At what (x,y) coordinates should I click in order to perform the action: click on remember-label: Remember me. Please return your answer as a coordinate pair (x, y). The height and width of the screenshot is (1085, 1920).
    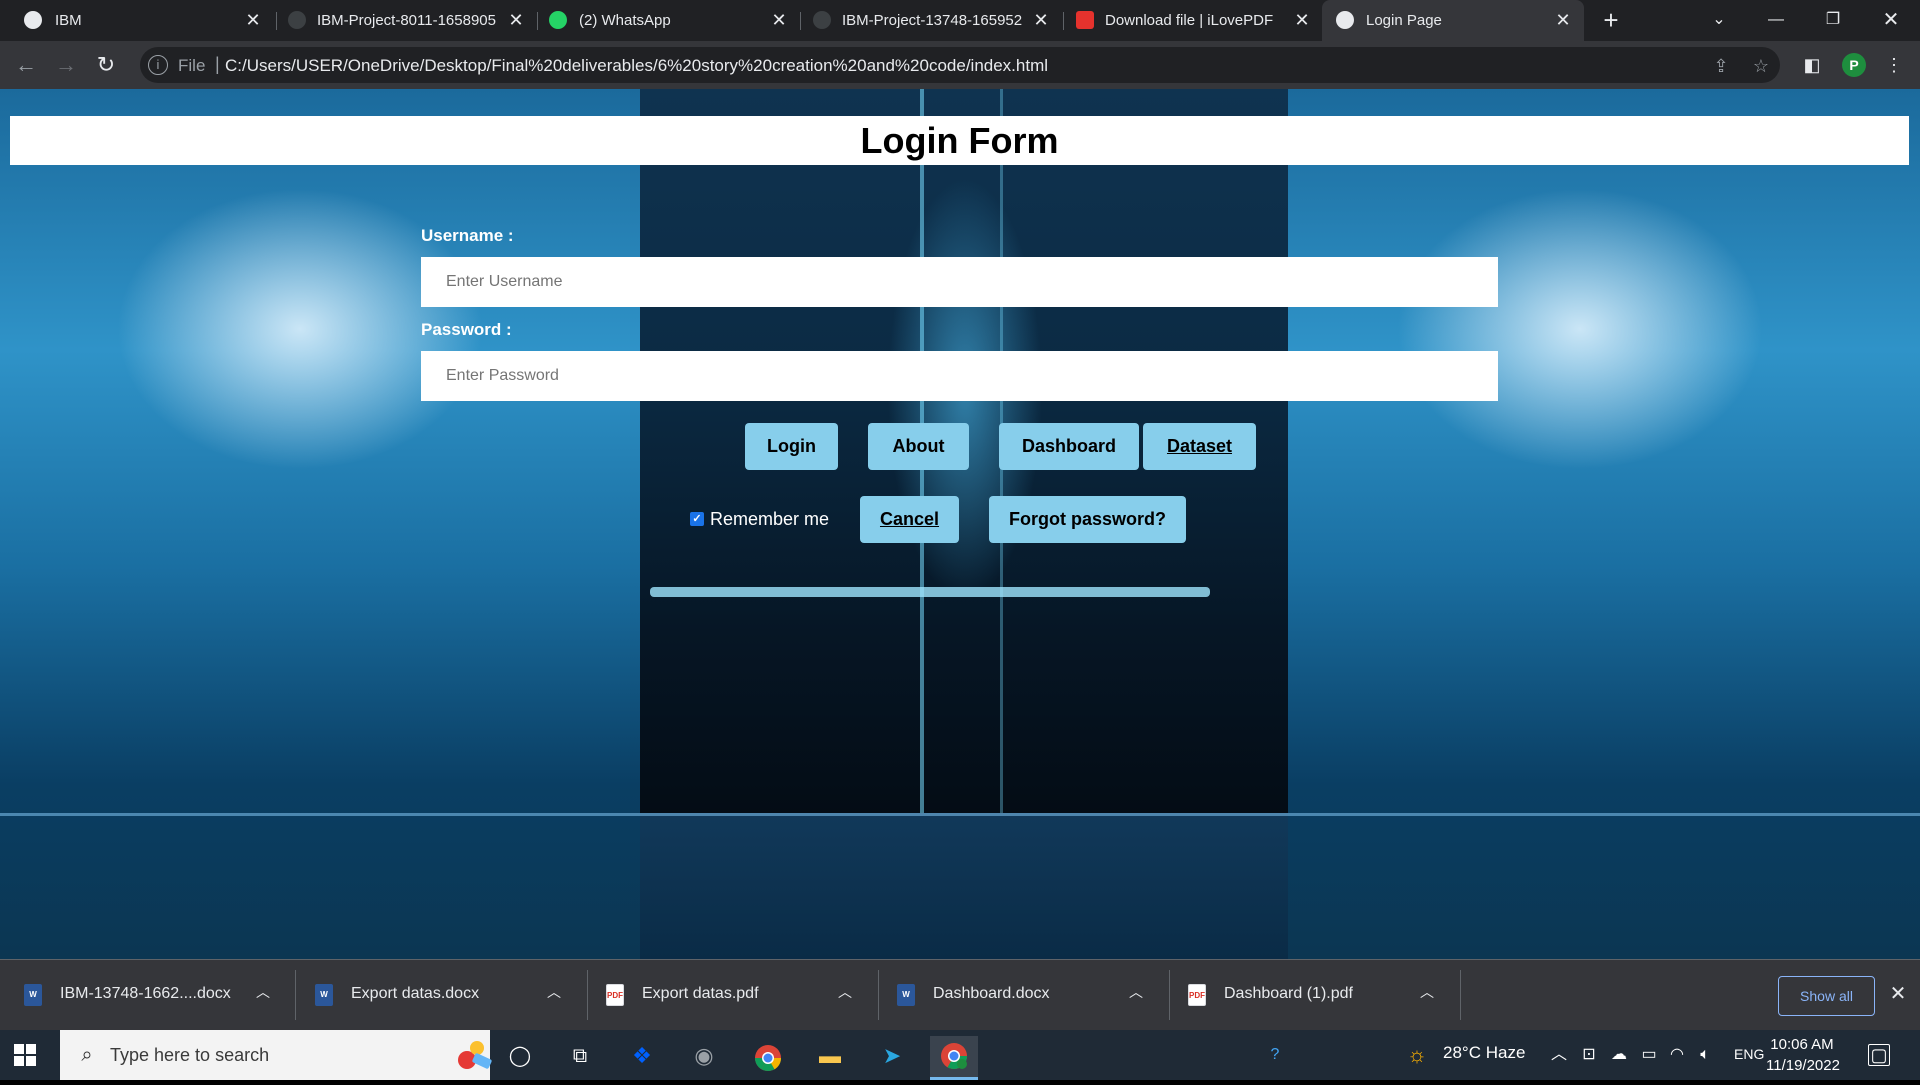
    Looking at the image, I should click on (770, 518).